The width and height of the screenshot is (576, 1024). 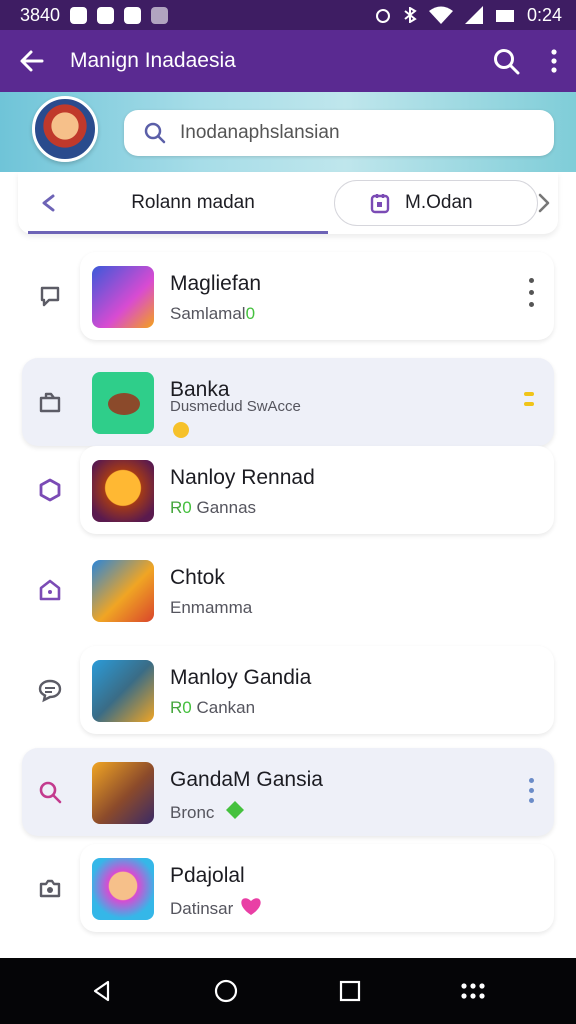 What do you see at coordinates (288, 888) in the screenshot?
I see `list-item: Pdajolal Datinsar` at bounding box center [288, 888].